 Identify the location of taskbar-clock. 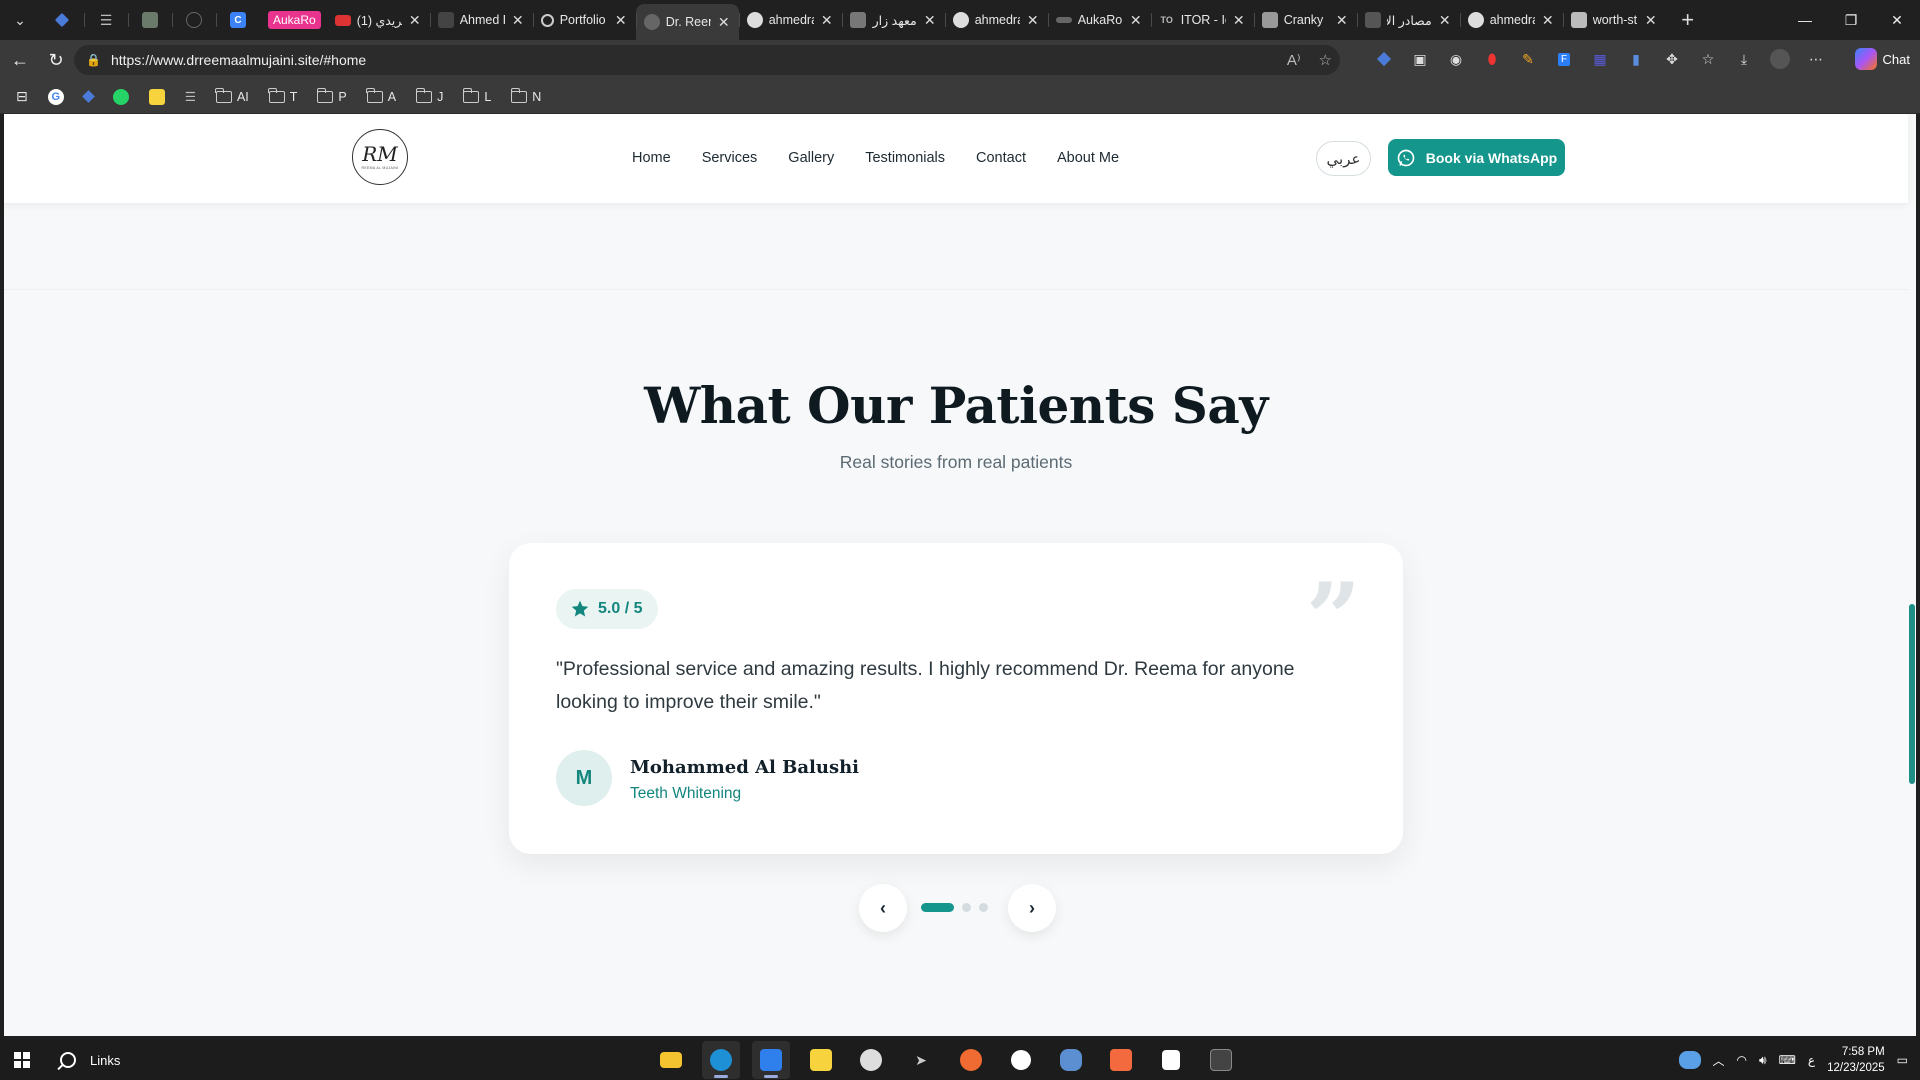
(871, 1060).